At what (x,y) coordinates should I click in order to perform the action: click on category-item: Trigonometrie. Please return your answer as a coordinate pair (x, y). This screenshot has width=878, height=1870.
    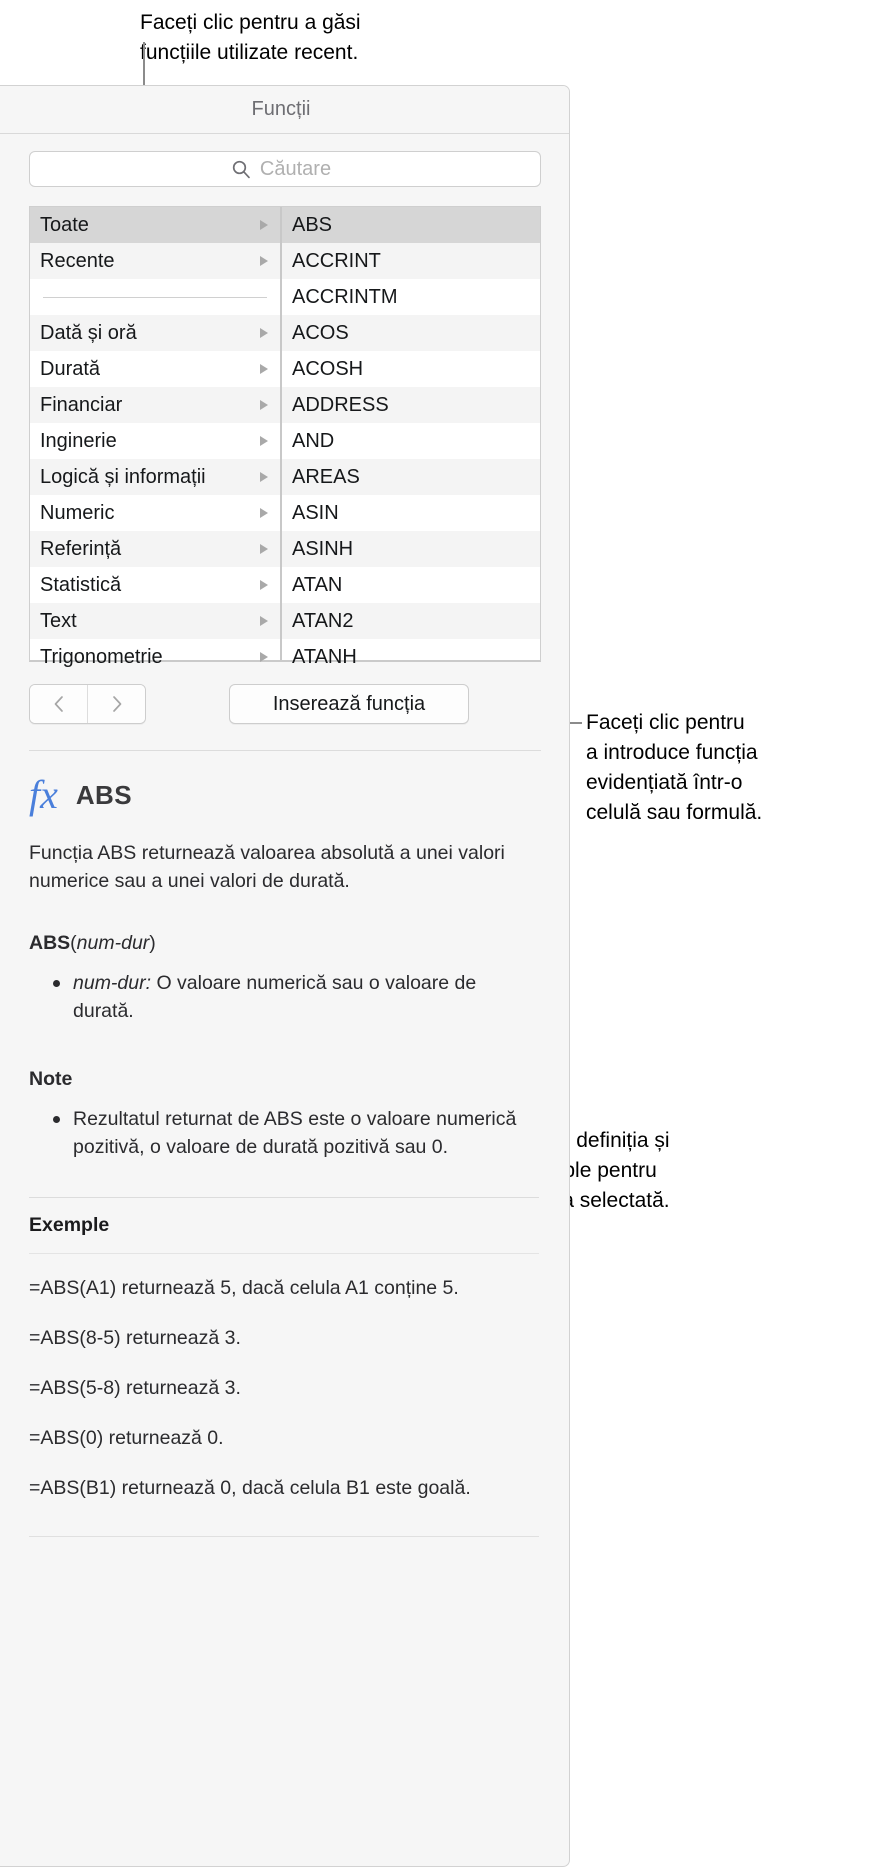
    Looking at the image, I should click on (155, 657).